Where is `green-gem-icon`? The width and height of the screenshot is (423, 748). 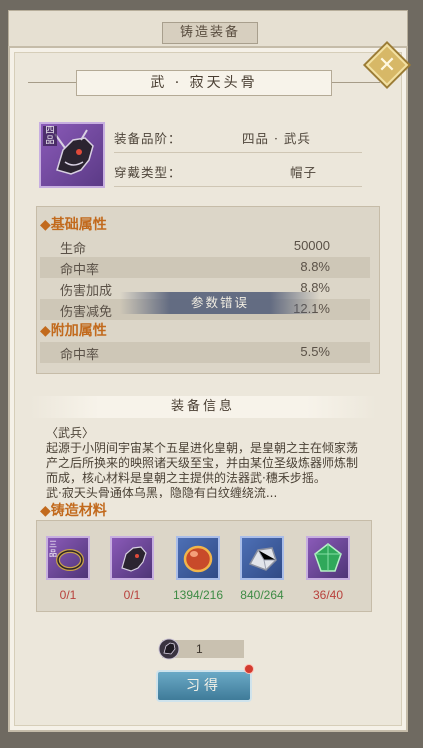
green-gem-icon is located at coordinates (328, 557).